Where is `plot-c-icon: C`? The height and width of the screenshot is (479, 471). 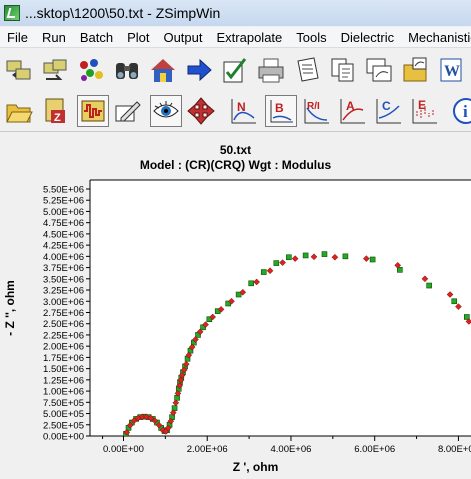 plot-c-icon: C is located at coordinates (388, 111).